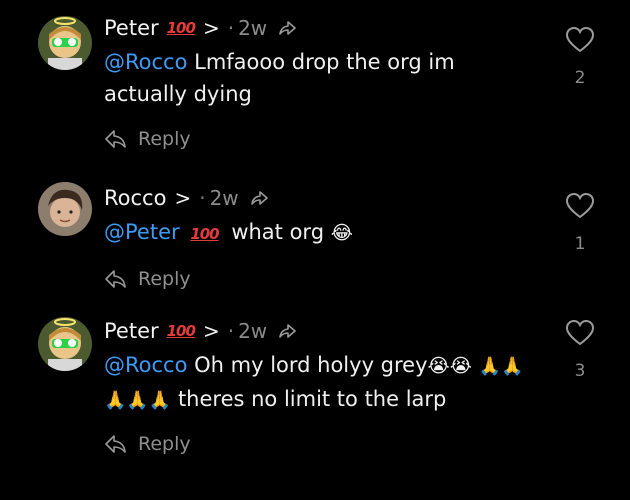 The image size is (630, 500). Describe the element at coordinates (65, 209) in the screenshot. I see `rocco-avatar-icon` at that location.